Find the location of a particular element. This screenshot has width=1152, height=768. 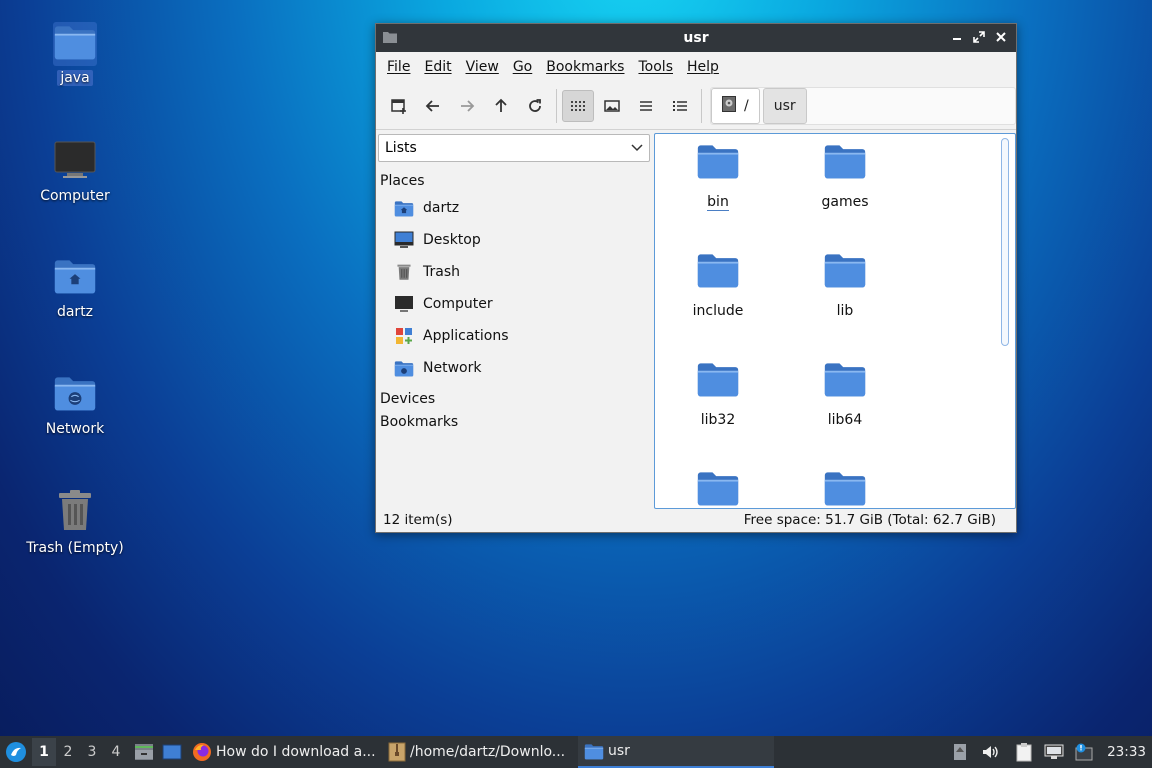

path-current-button: usr is located at coordinates (784, 105).